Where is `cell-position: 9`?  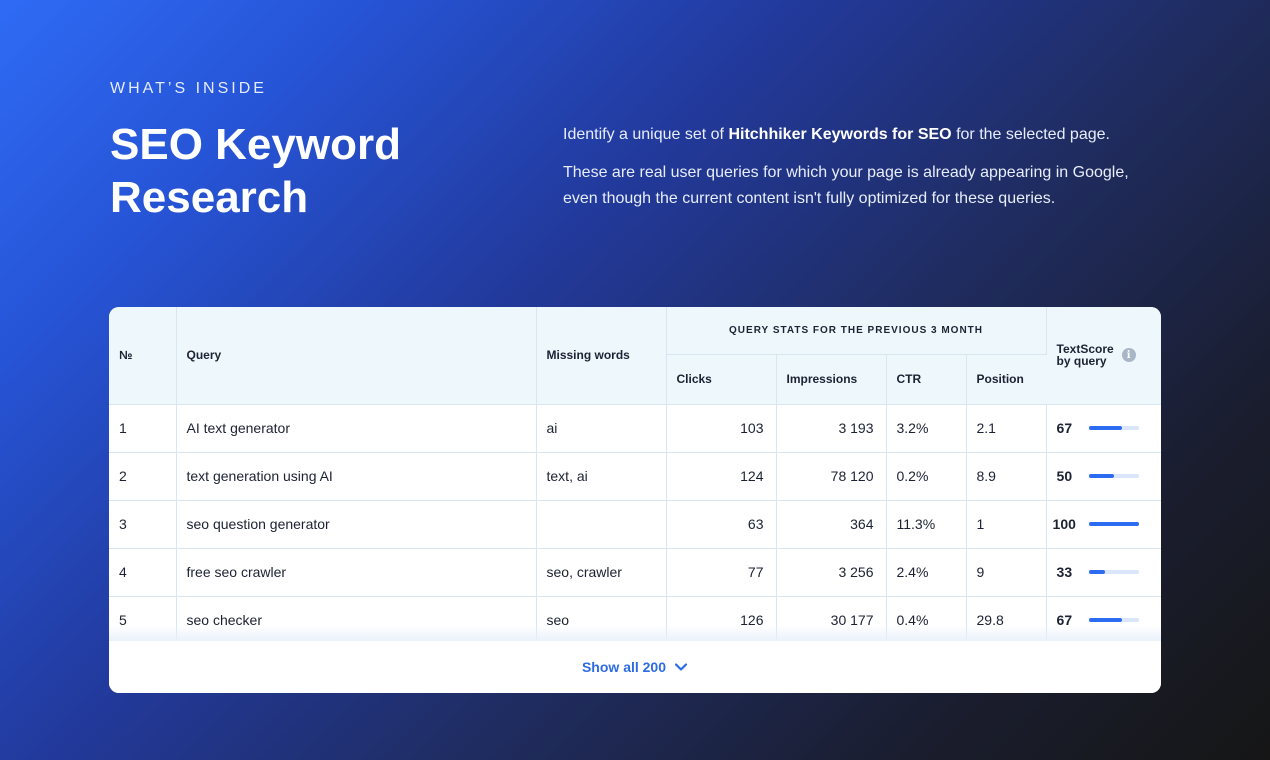 cell-position: 9 is located at coordinates (1006, 572).